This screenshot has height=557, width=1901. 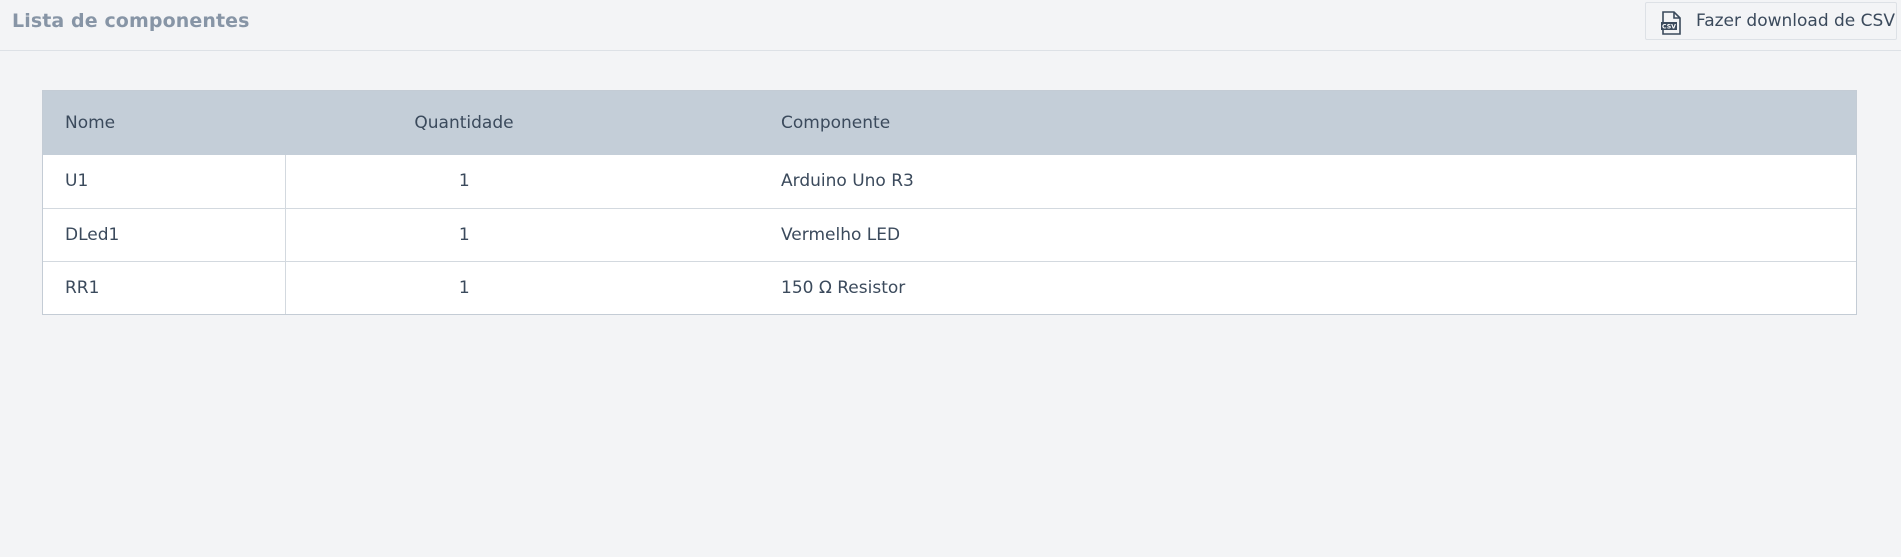 I want to click on download-csv-label: Fazer download de CSV, so click(x=1795, y=21).